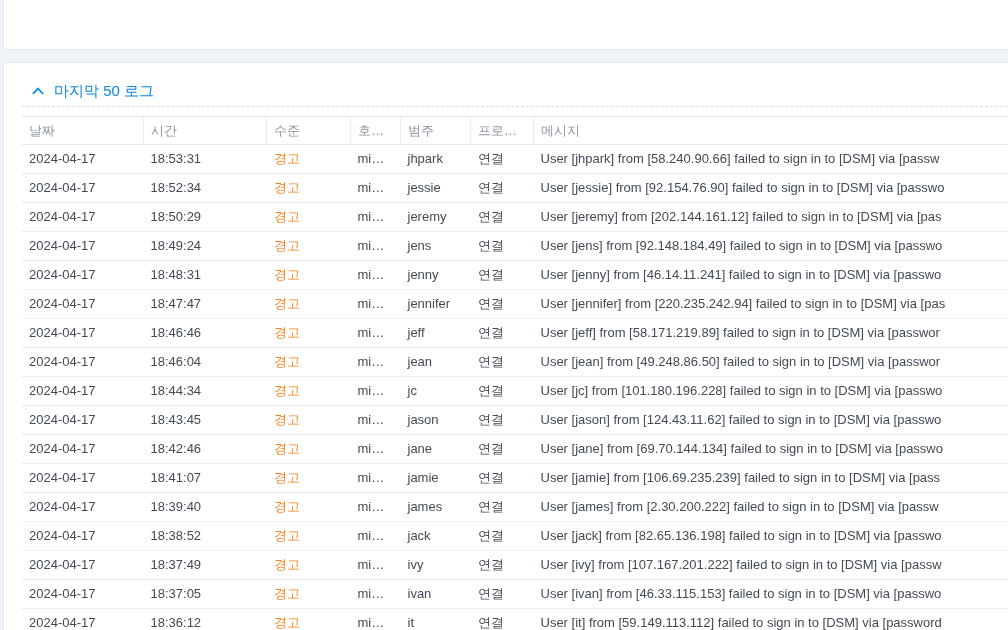 The image size is (1008, 630). Describe the element at coordinates (741, 593) in the screenshot. I see `log-message: User [ivan] from [46.33.115.153] failed to sign in to [DSM] via [passwo` at that location.